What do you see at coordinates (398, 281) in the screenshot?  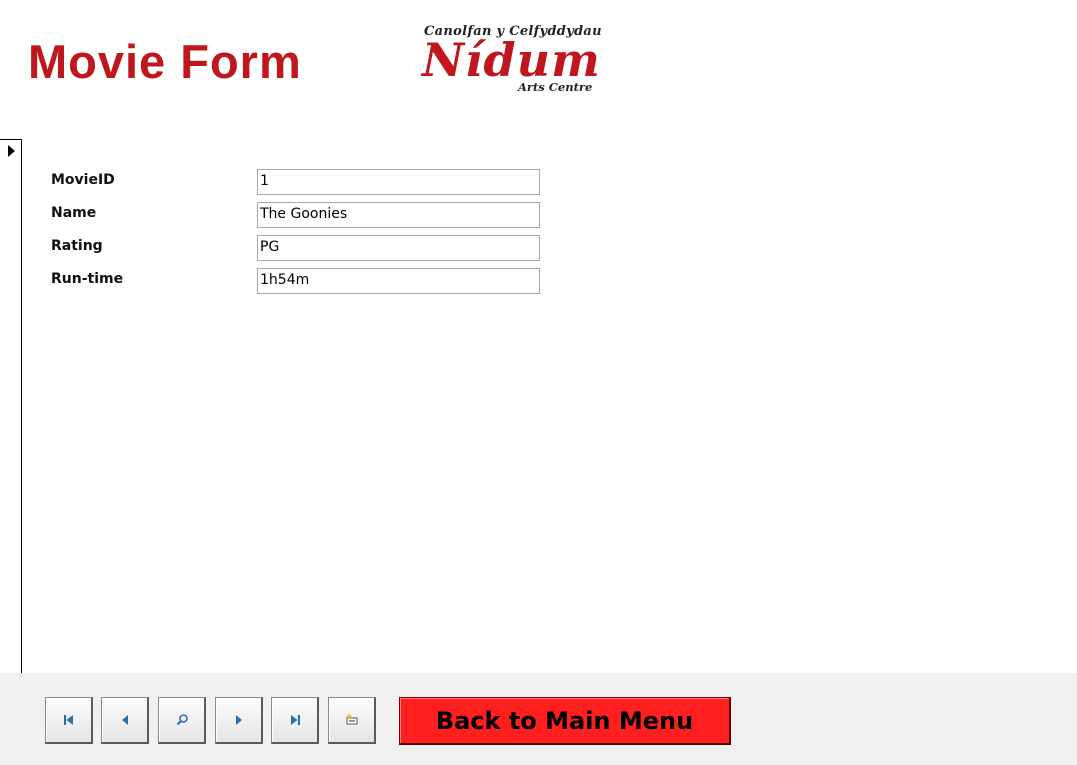 I see `runtime-field: 1h54m` at bounding box center [398, 281].